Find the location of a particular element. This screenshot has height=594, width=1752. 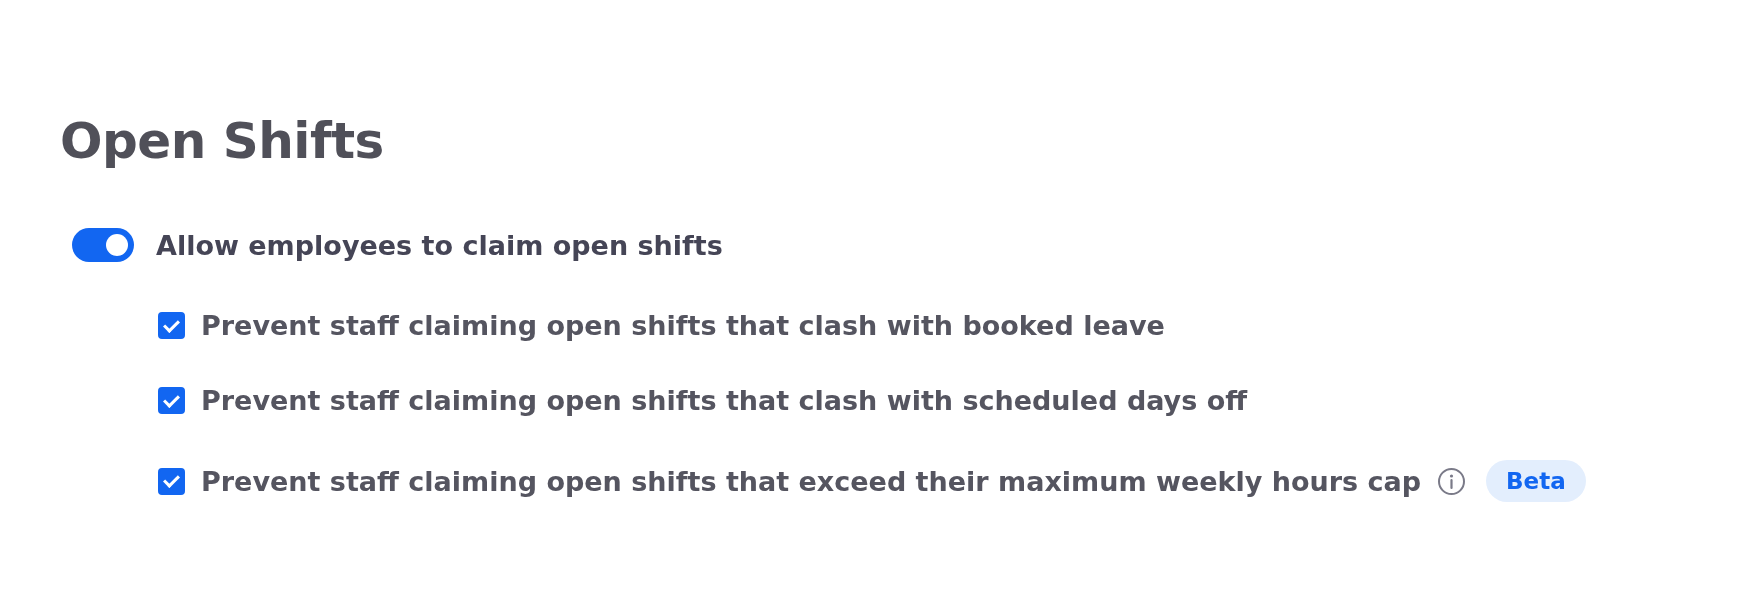

beta-badge: Beta is located at coordinates (1536, 481).